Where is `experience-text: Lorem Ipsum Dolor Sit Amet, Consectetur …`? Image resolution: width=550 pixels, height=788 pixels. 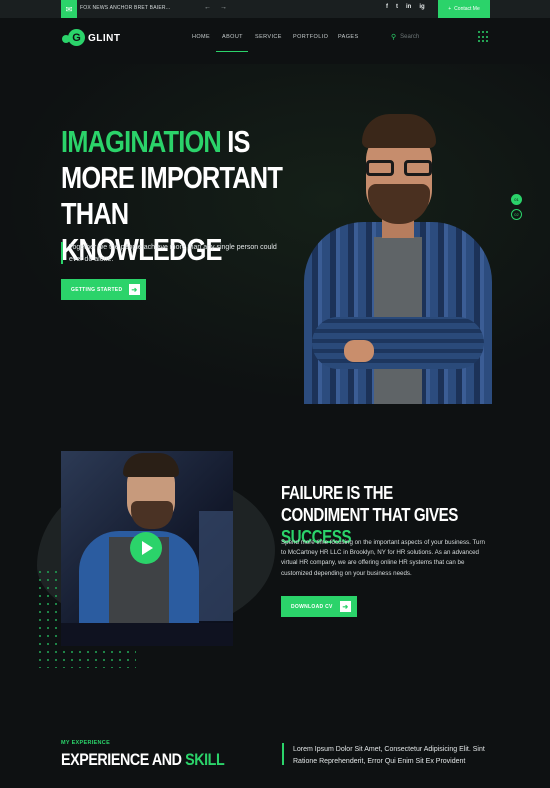
experience-text: Lorem Ipsum Dolor Sit Amet, Consectetur … is located at coordinates (389, 755).